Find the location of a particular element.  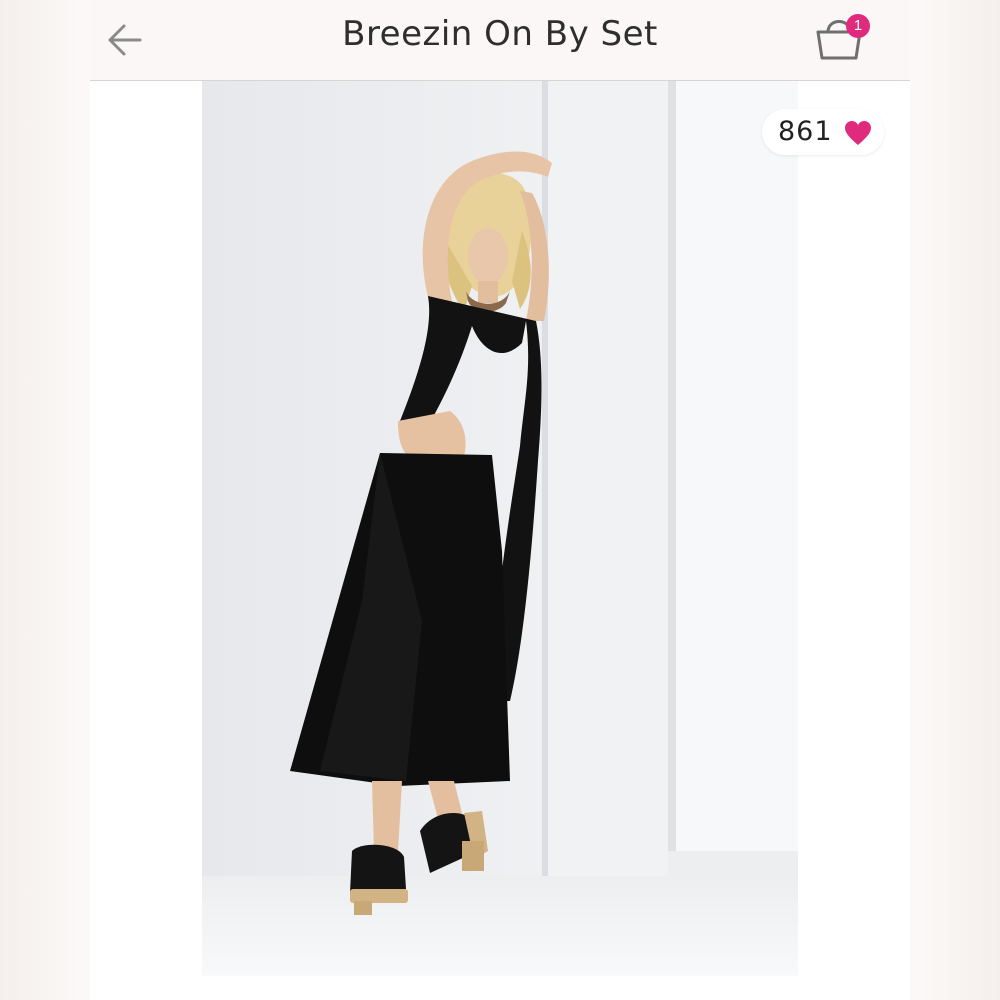

heart-icon is located at coordinates (858, 133).